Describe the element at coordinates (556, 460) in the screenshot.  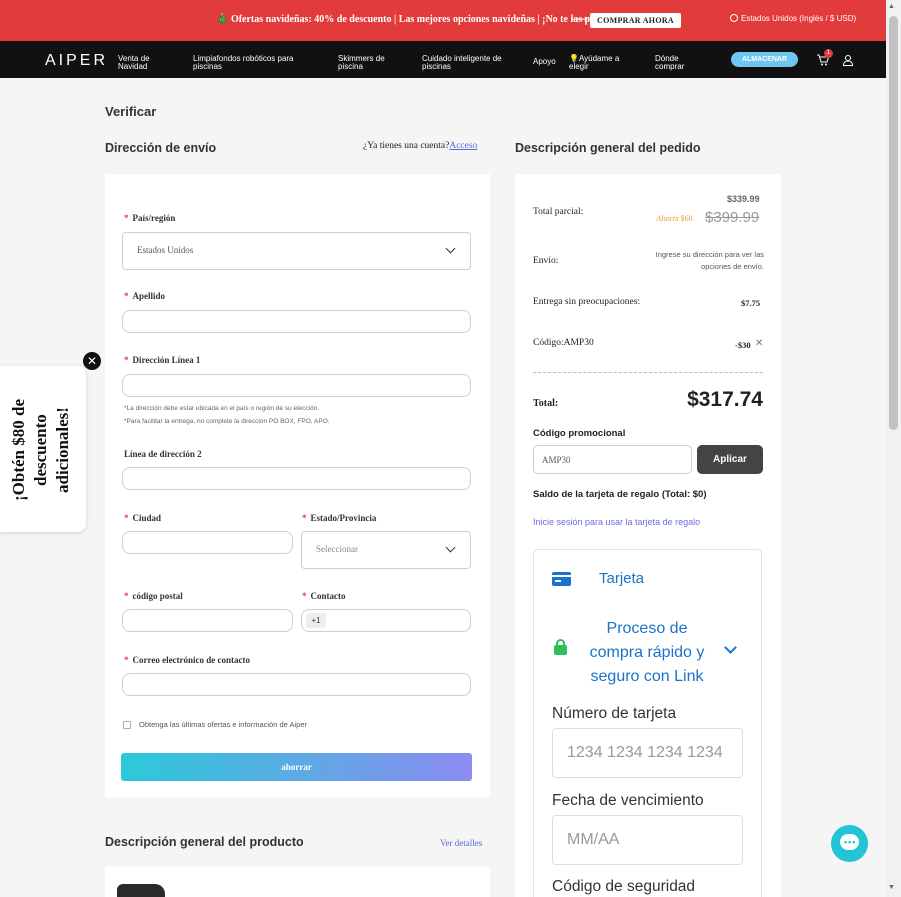
I see `promo-code-value: AMP30` at that location.